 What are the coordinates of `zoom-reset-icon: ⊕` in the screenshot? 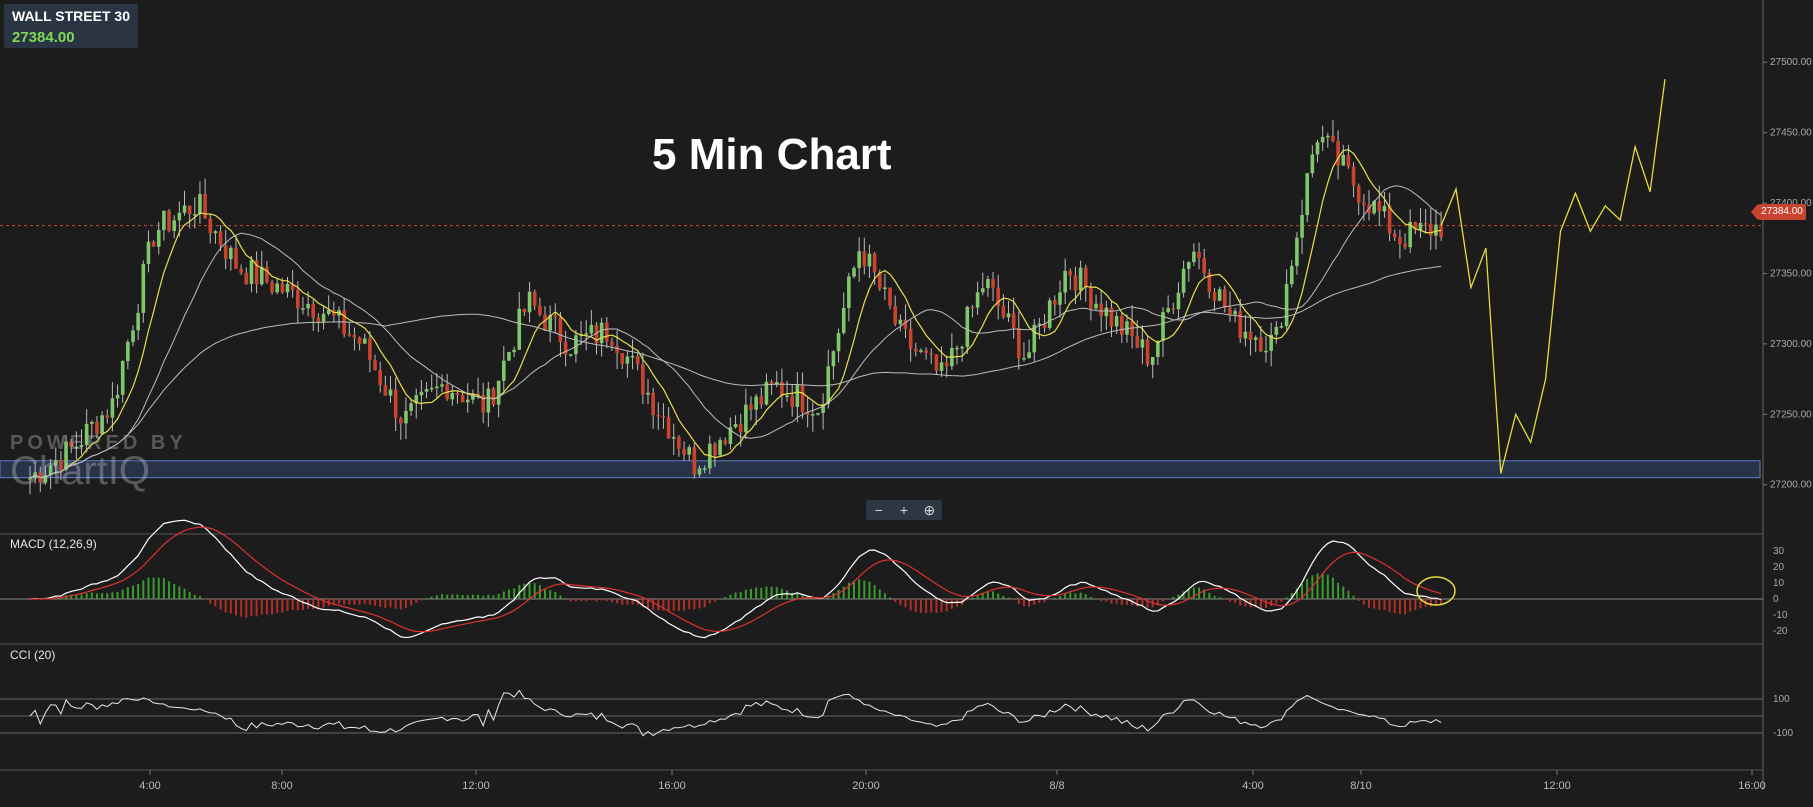 It's located at (929, 510).